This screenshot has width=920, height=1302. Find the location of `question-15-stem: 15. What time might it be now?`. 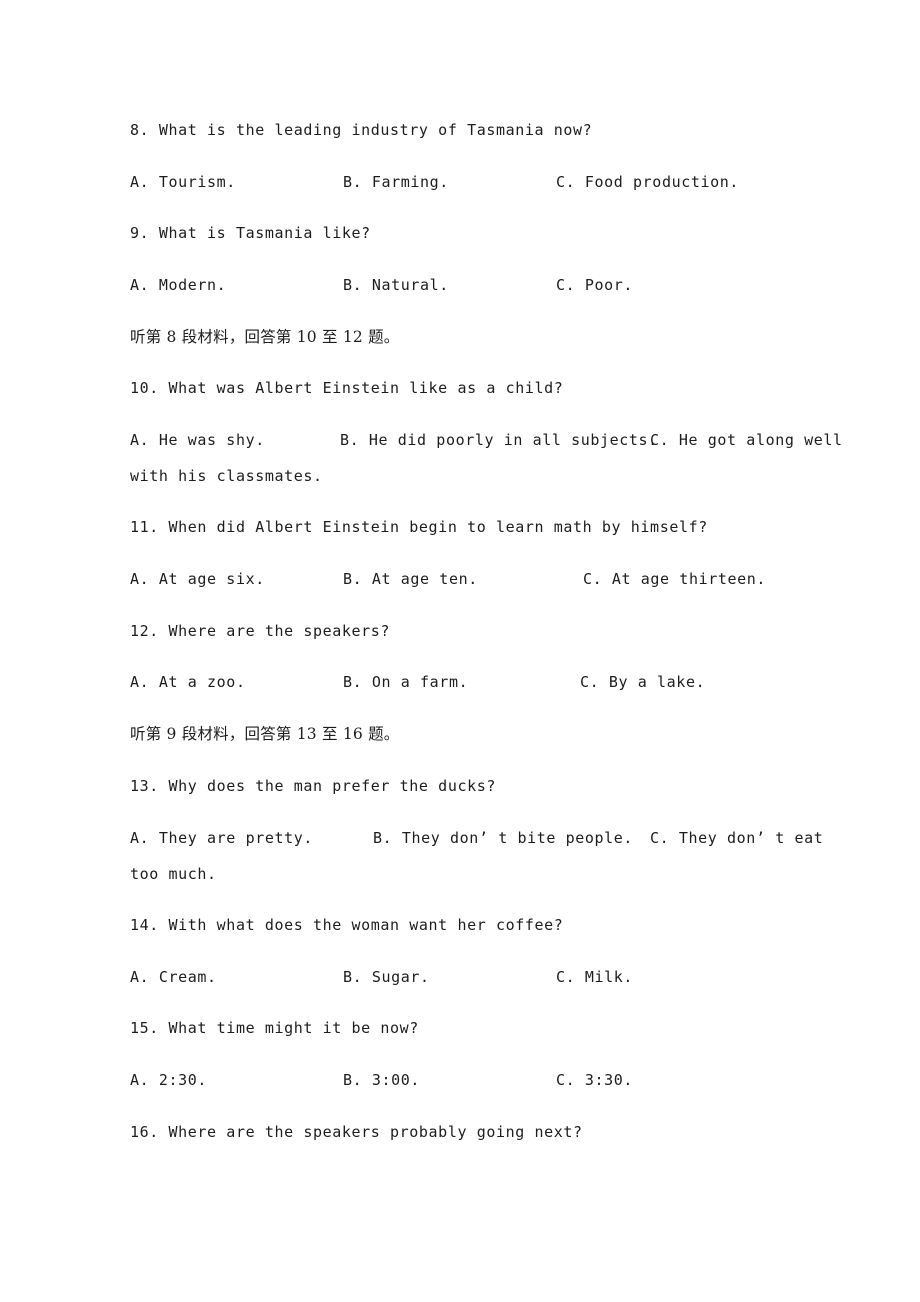

question-15-stem: 15. What time might it be now? is located at coordinates (274, 1028).